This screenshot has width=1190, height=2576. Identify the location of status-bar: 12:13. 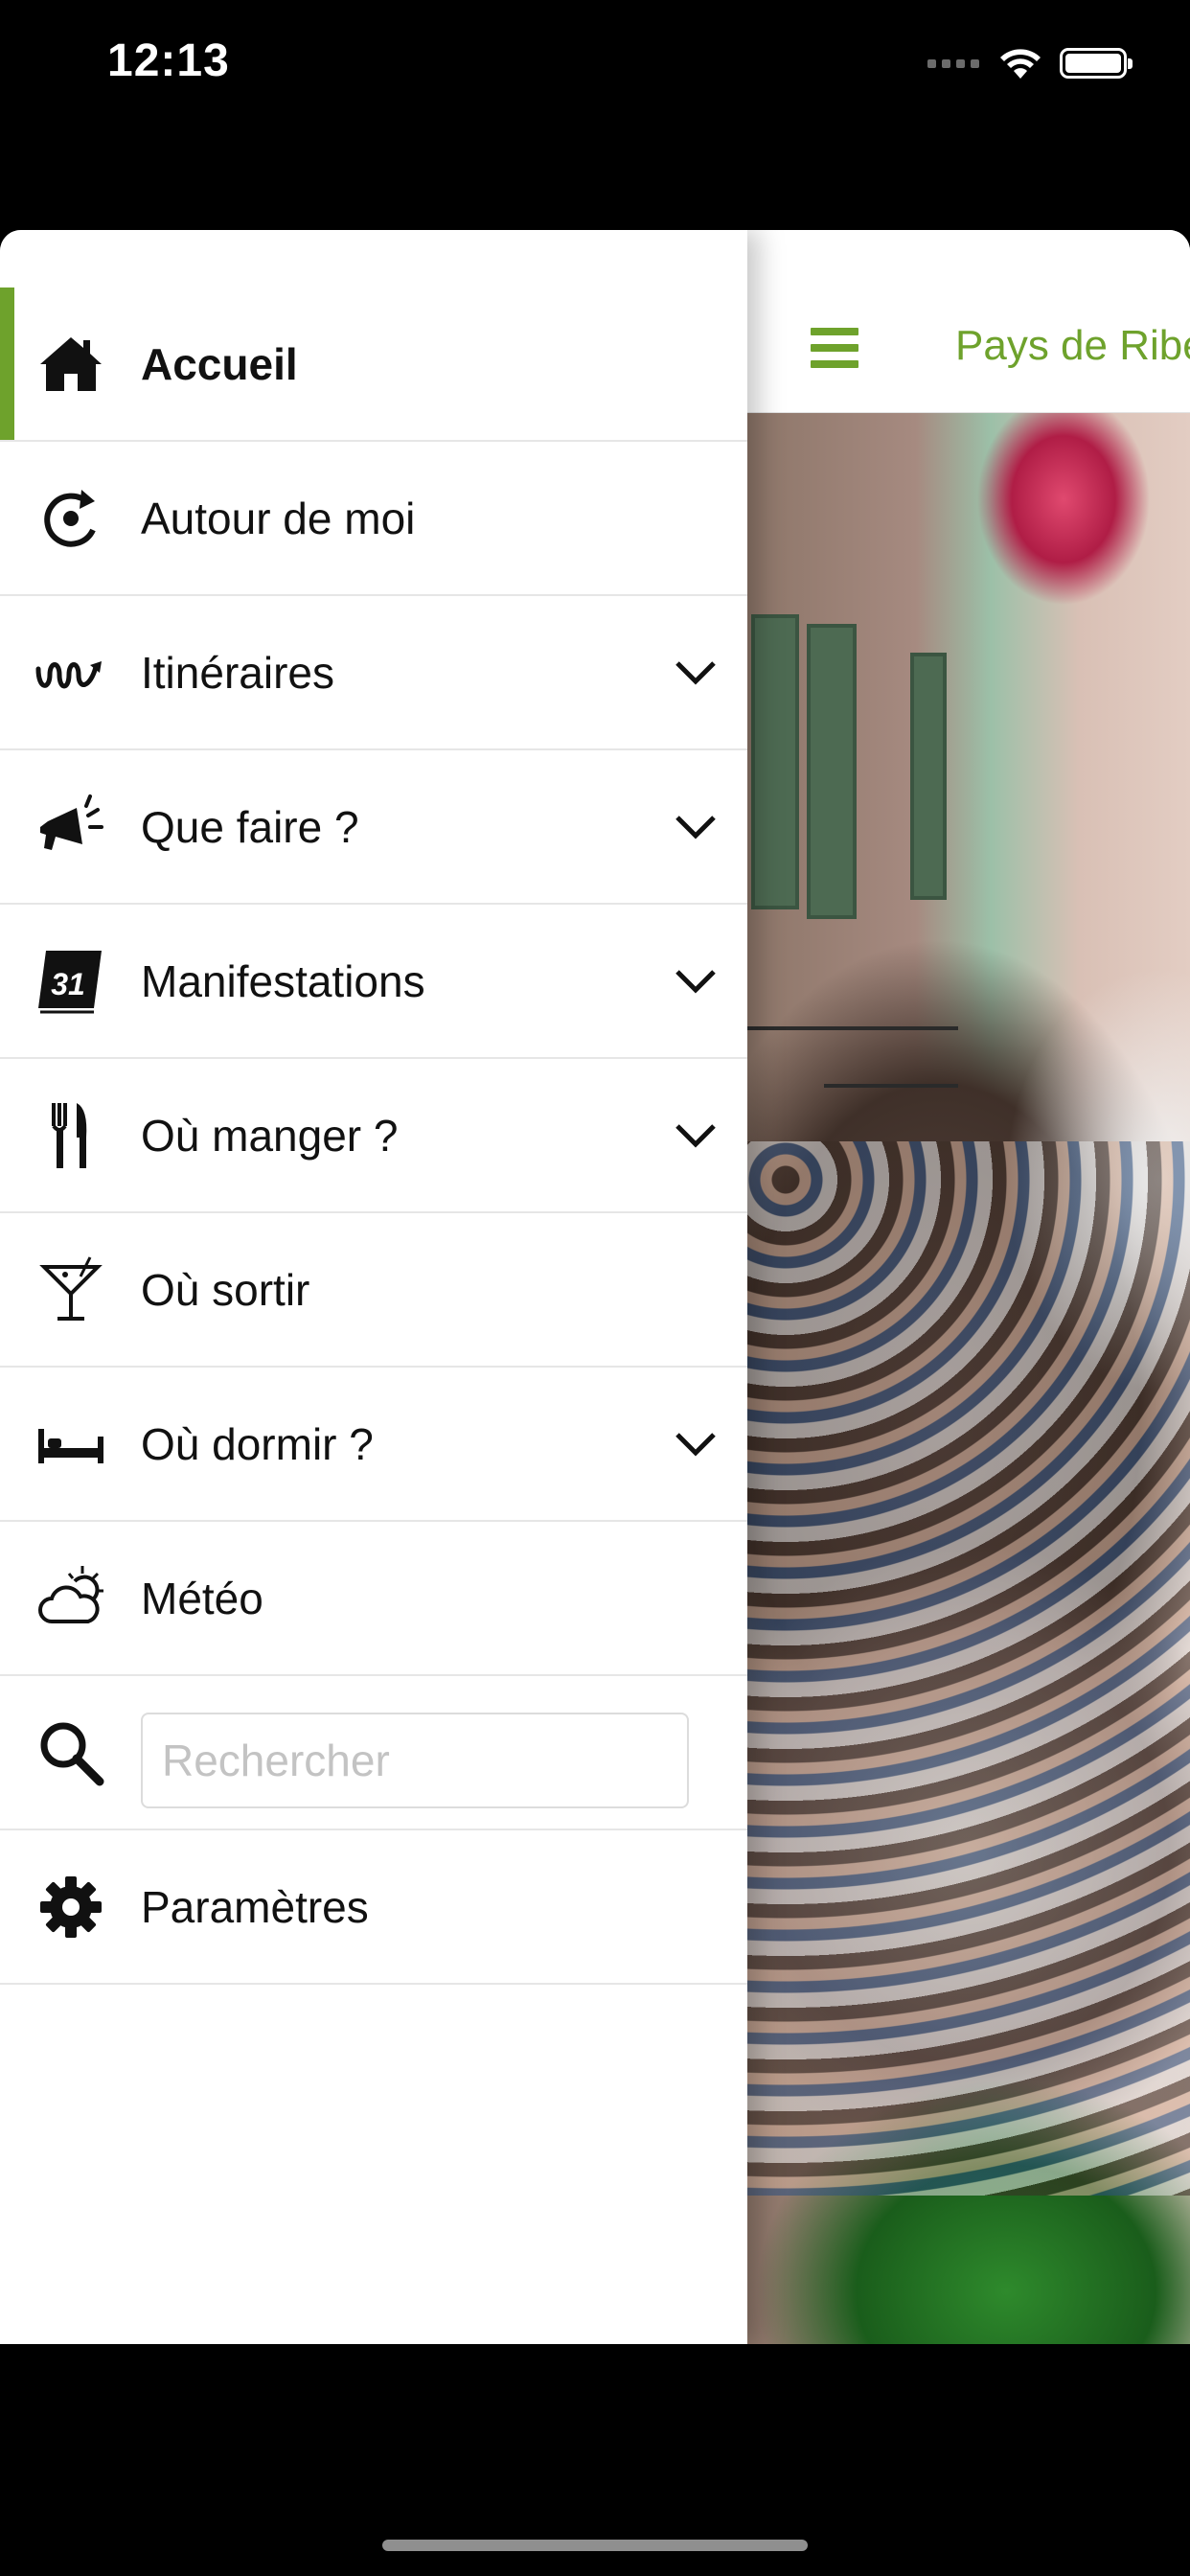
(595, 67).